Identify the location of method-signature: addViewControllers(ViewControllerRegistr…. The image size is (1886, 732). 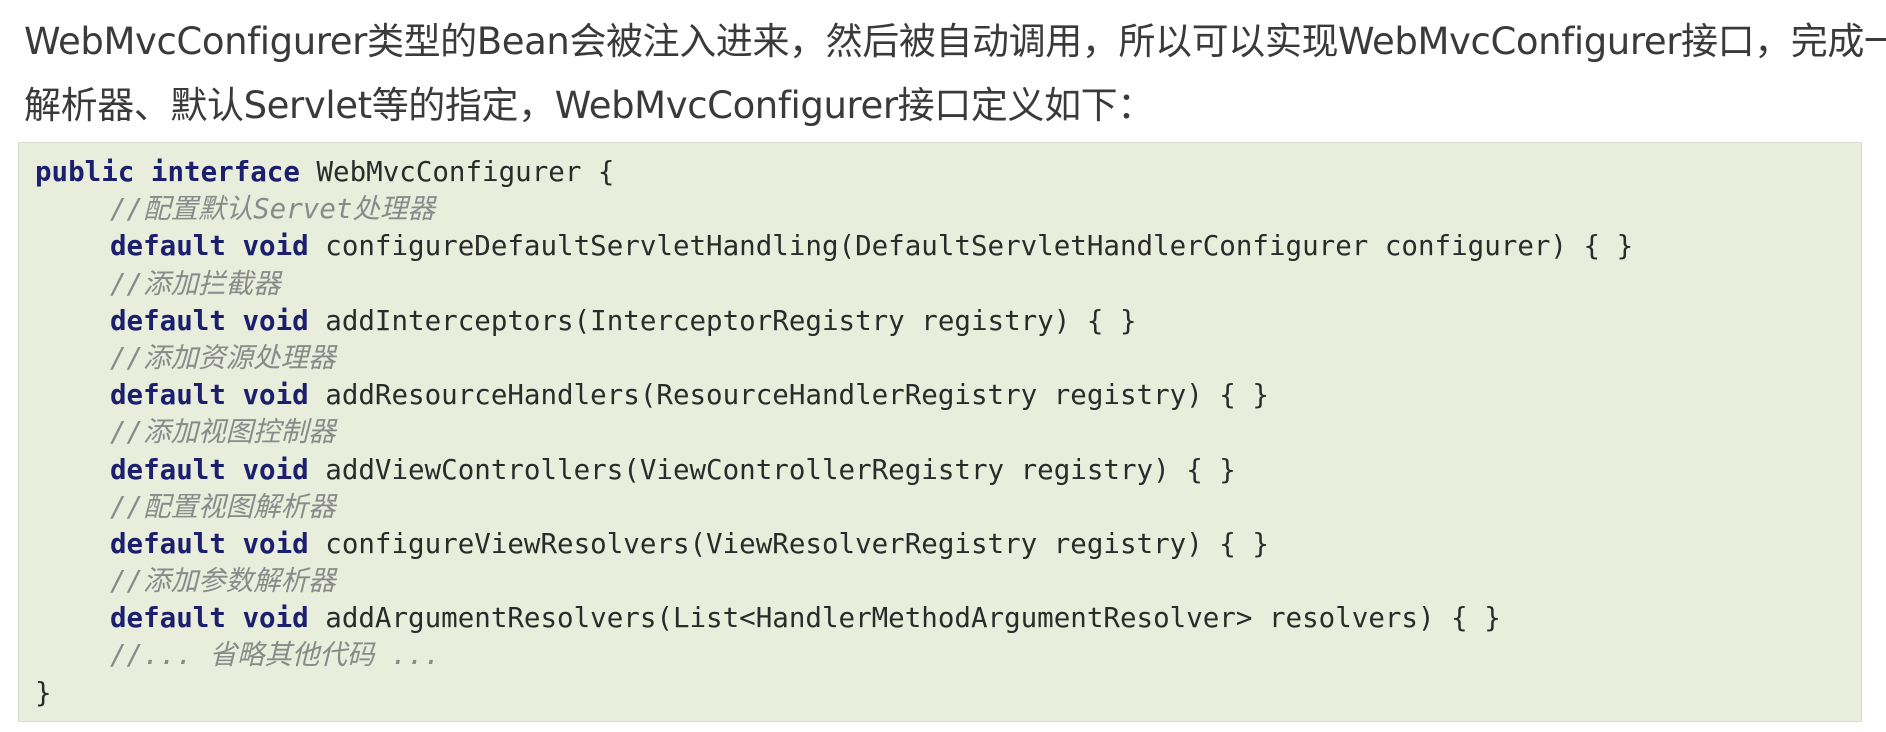
(772, 469).